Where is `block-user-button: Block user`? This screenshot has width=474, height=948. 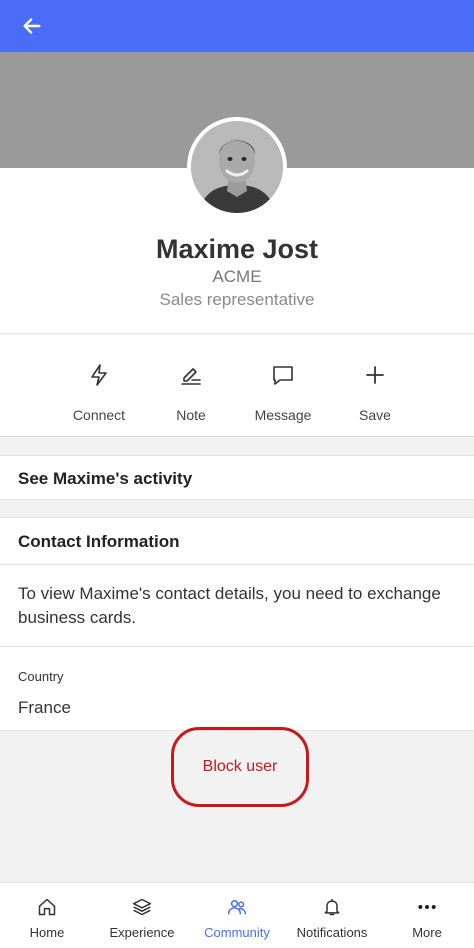 block-user-button: Block user is located at coordinates (240, 767).